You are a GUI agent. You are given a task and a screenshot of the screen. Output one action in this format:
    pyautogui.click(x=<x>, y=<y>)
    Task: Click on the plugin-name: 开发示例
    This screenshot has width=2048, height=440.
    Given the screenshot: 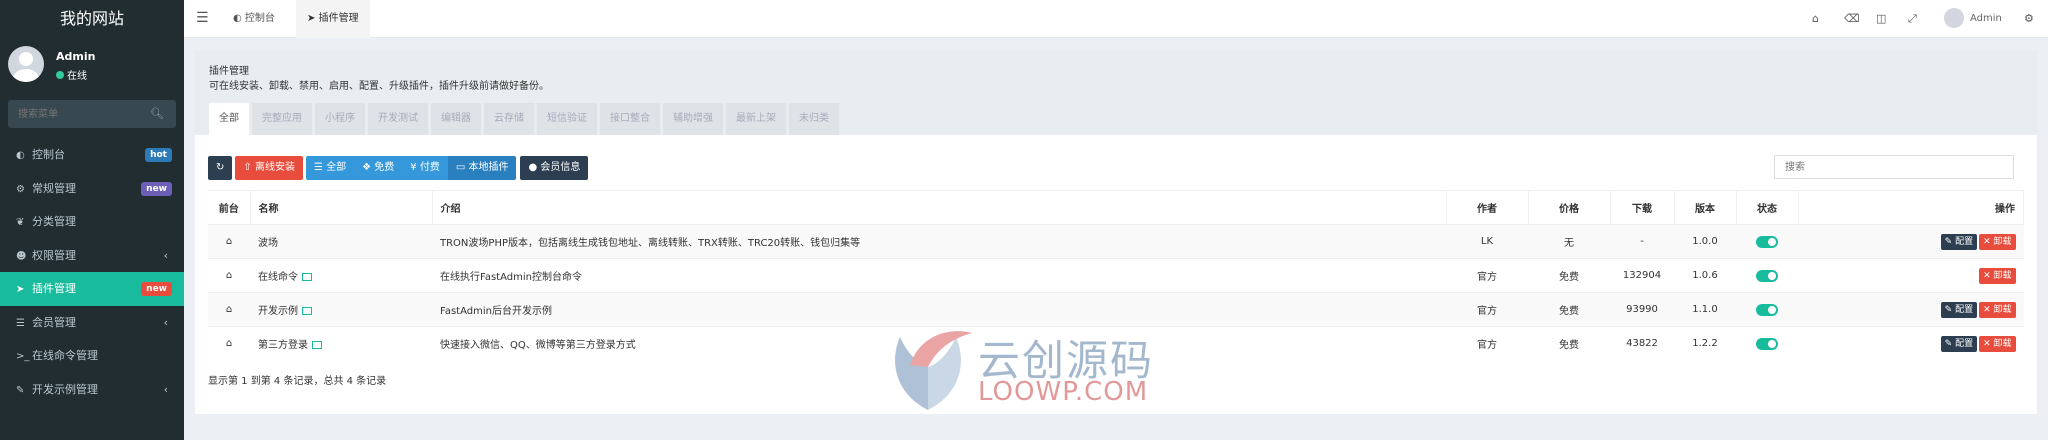 What is the action you would take?
    pyautogui.click(x=278, y=311)
    